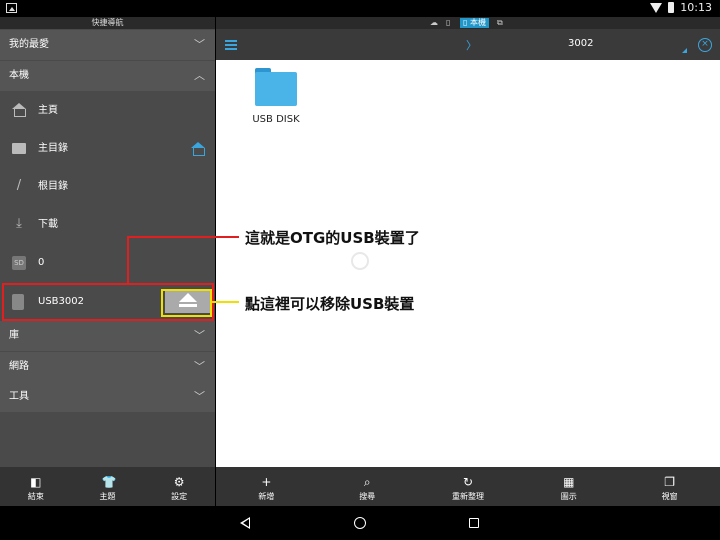 This screenshot has width=720, height=540. I want to click on drawer-item-home-directory: 主目錄, so click(107, 149).